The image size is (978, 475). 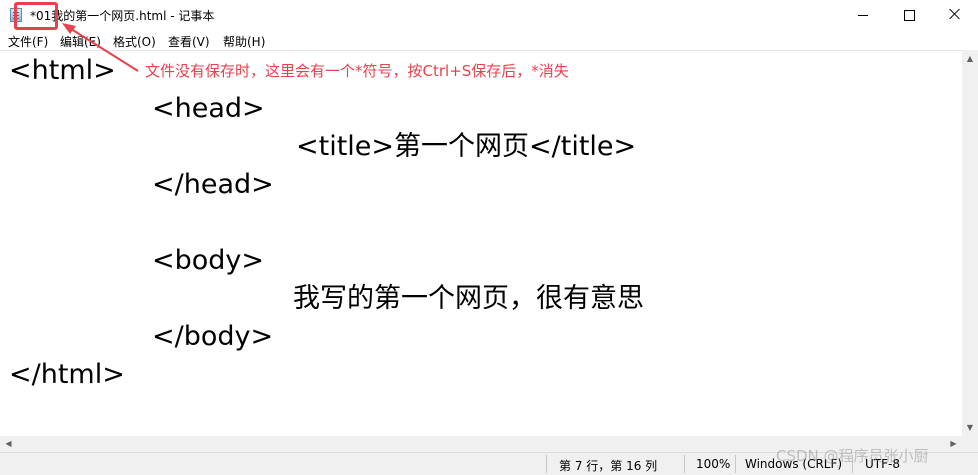 What do you see at coordinates (208, 108) in the screenshot?
I see `code-line: <head>` at bounding box center [208, 108].